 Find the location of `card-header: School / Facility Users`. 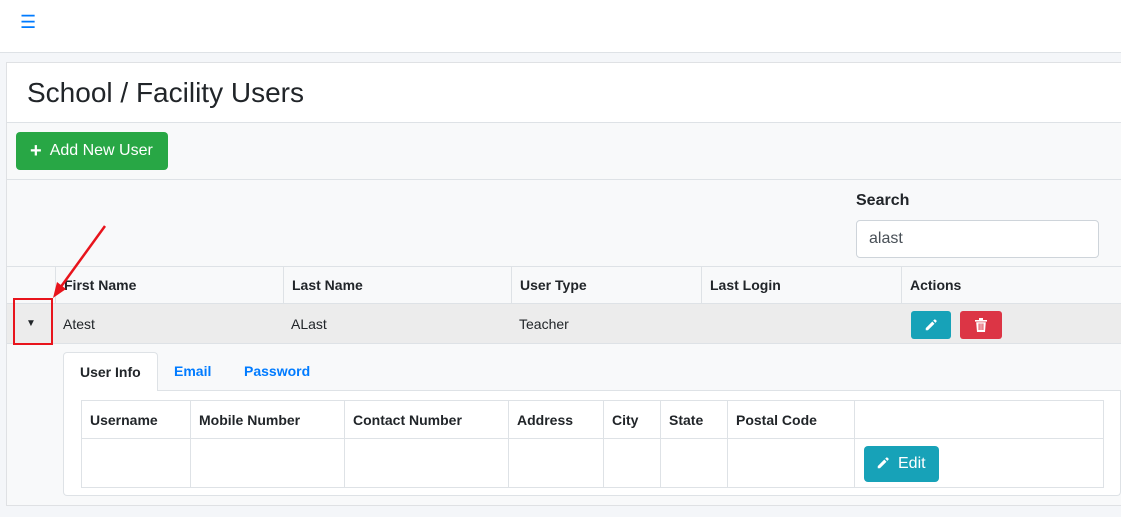

card-header: School / Facility Users is located at coordinates (564, 93).